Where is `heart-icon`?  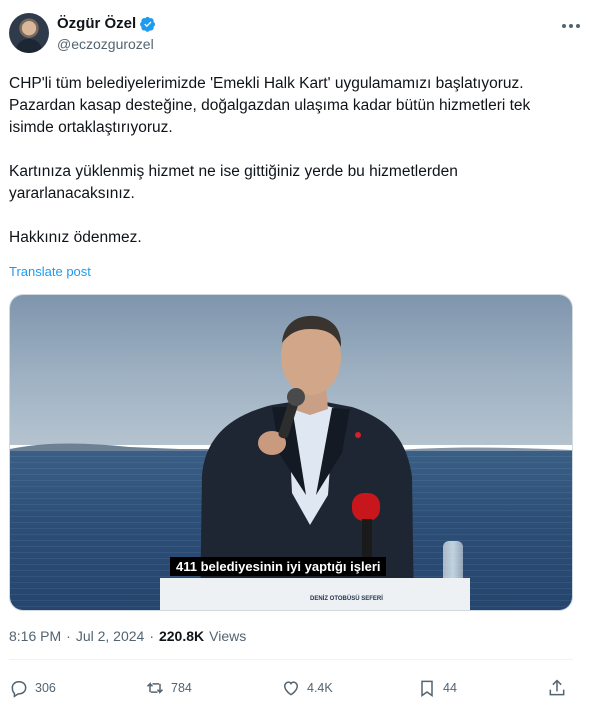 heart-icon is located at coordinates (291, 688).